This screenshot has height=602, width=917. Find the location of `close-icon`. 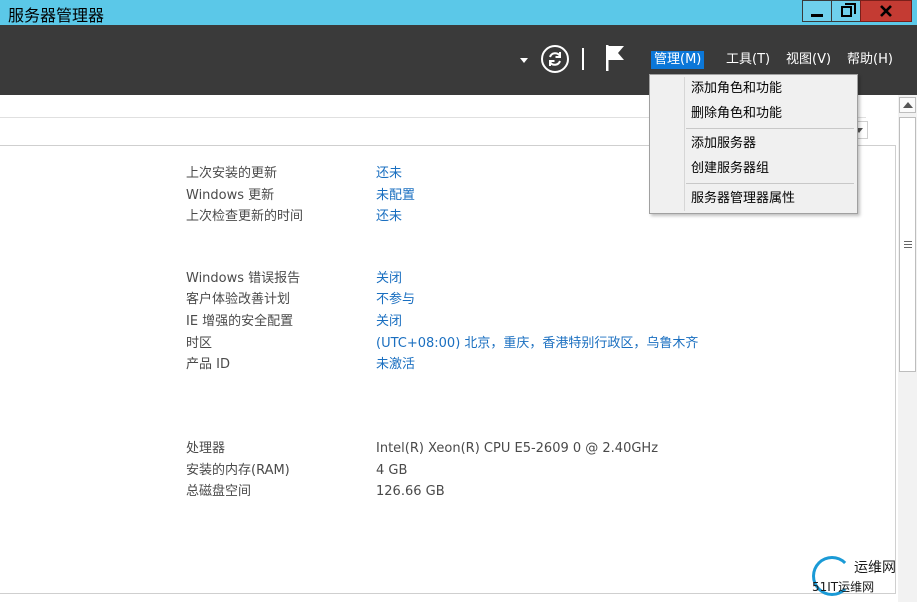

close-icon is located at coordinates (886, 11).